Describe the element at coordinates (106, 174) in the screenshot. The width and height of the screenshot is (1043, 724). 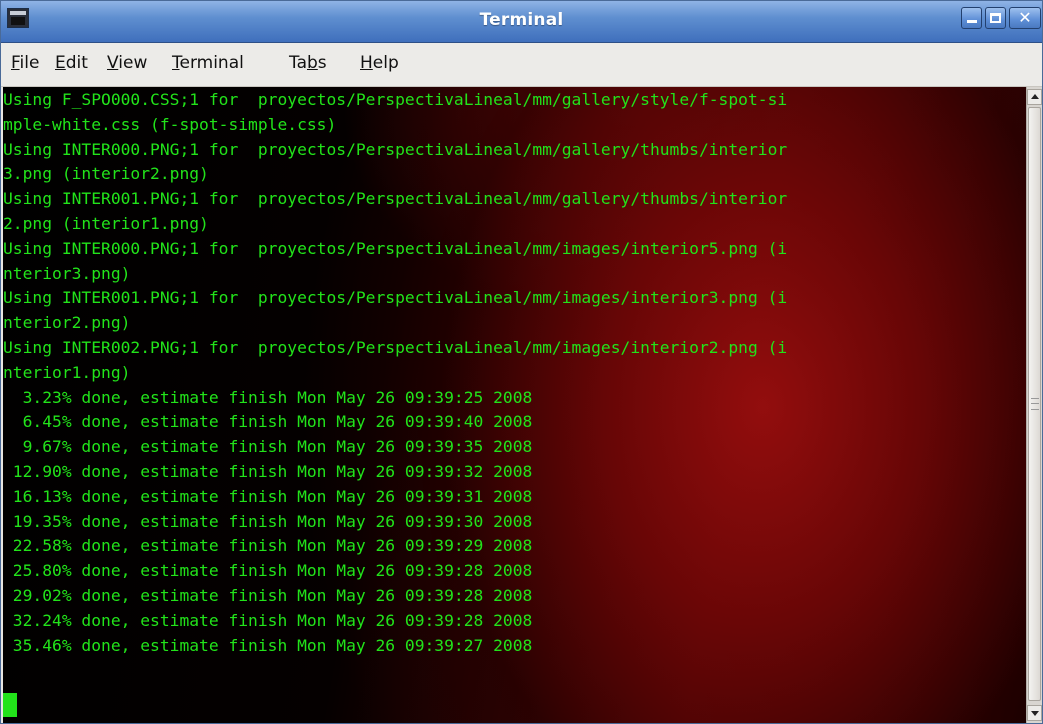
I see `terminal-line: 3.png (interior2.png)` at that location.